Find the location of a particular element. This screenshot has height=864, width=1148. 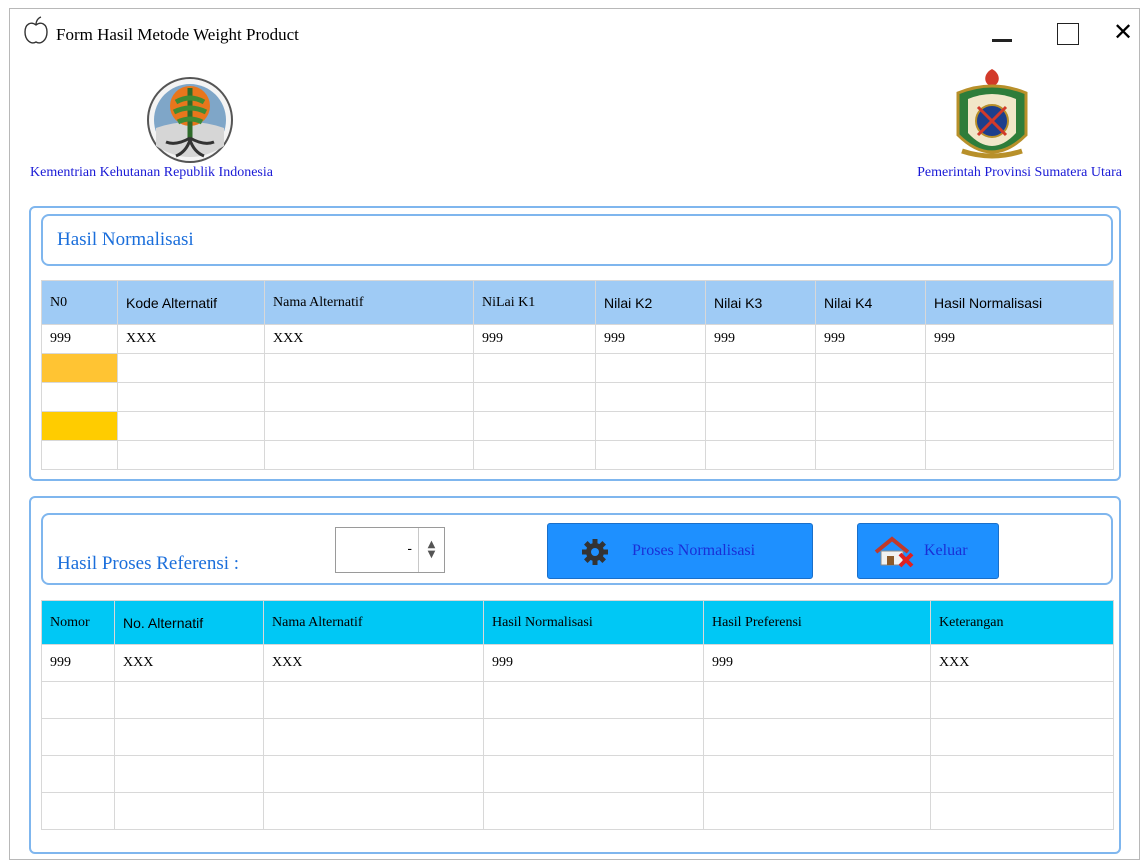

column-header-hasil-preferensi: Hasil Preferensi is located at coordinates (817, 622).